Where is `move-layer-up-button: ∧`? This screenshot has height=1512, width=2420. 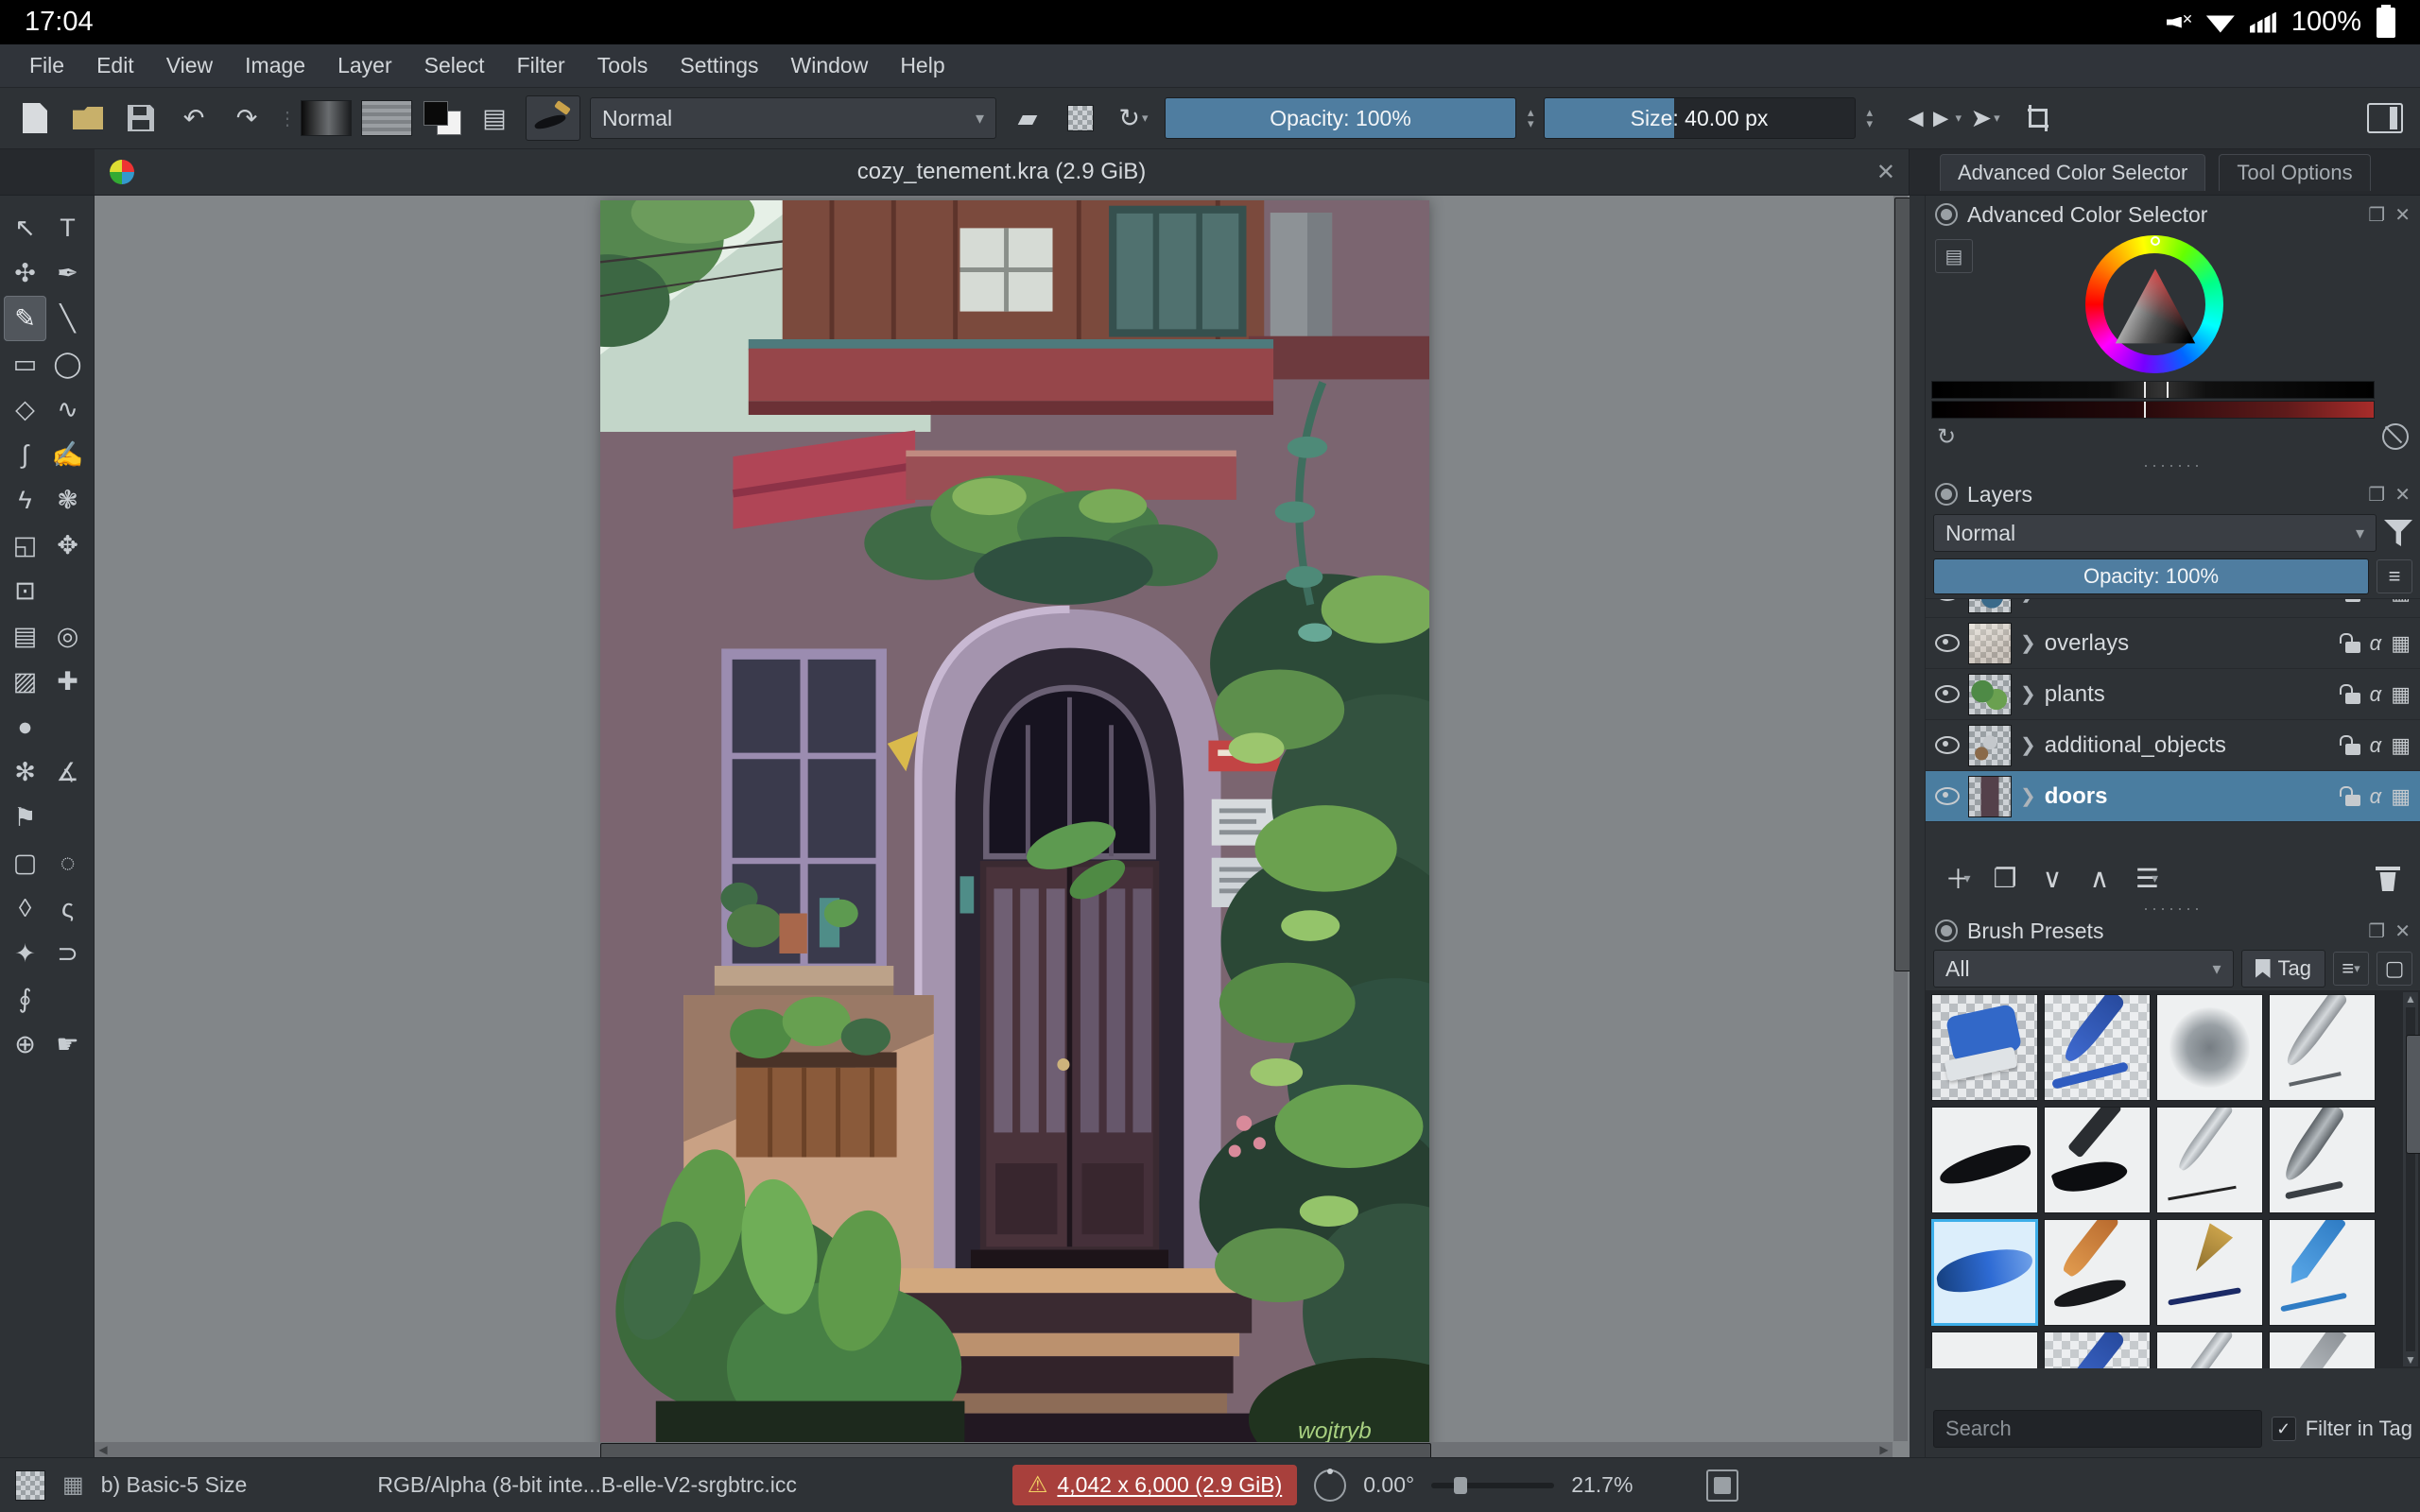 move-layer-up-button: ∧ is located at coordinates (2099, 878).